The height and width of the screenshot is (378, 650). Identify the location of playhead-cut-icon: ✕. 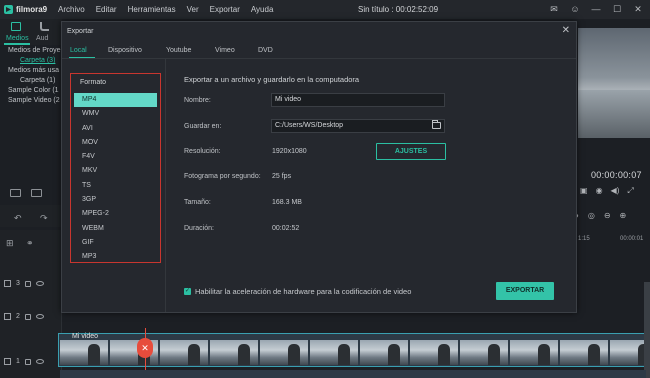
(145, 348).